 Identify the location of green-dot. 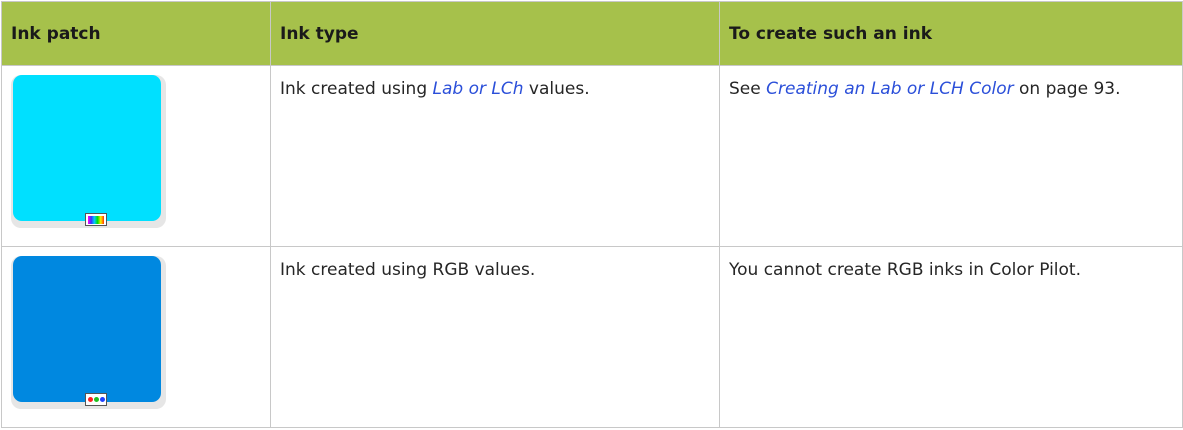
(96, 399).